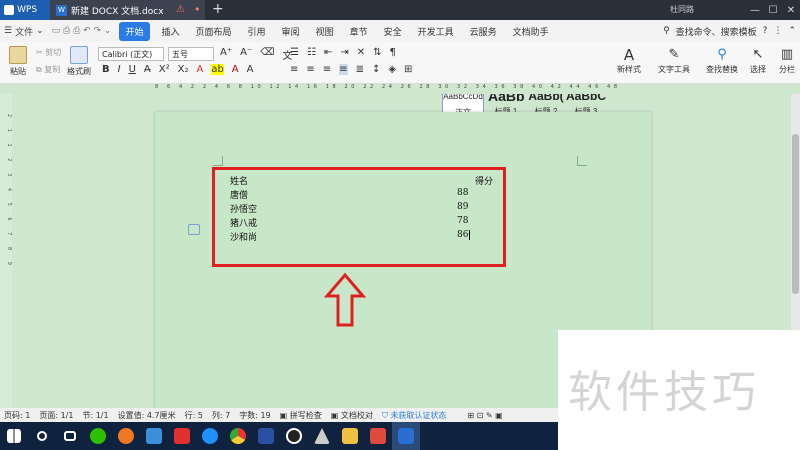 The image size is (800, 450). I want to click on bold-icon: B, so click(106, 69).